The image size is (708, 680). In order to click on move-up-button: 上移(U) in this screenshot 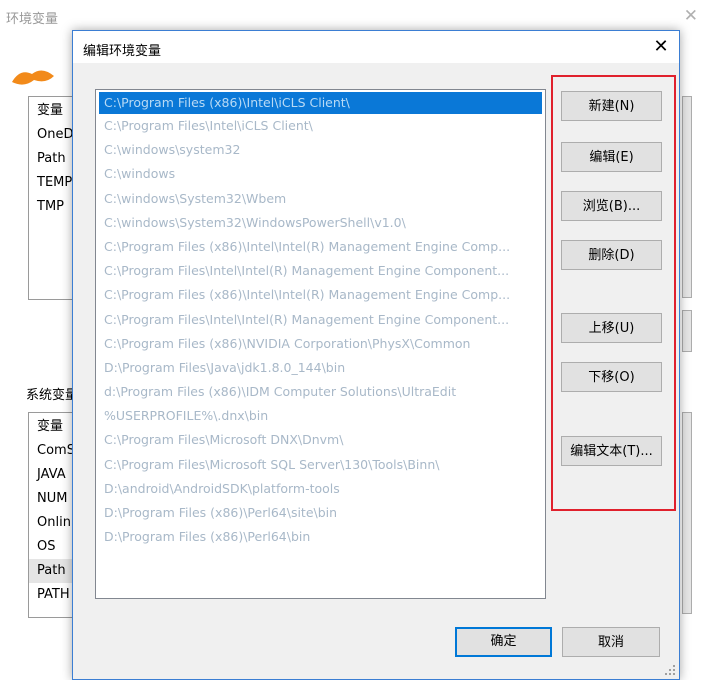, I will do `click(611, 328)`.